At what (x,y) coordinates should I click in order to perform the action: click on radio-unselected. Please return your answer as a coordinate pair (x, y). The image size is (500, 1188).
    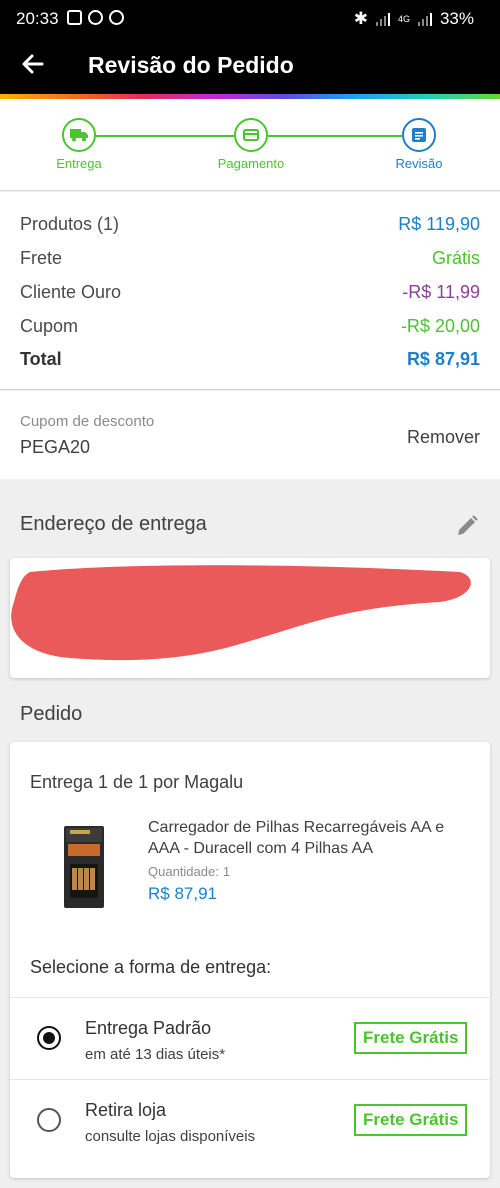
    Looking at the image, I should click on (49, 1120).